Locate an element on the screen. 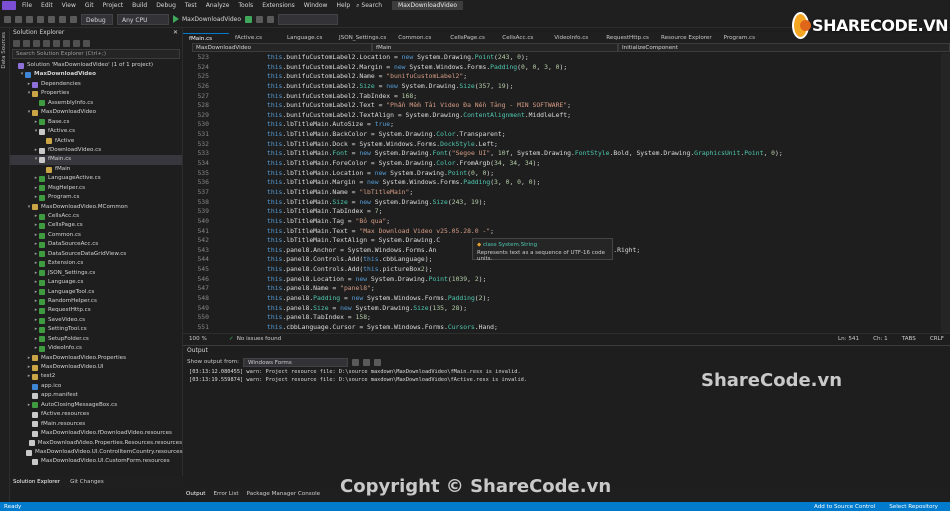 Image resolution: width=950 pixels, height=511 pixels. close-icon: ✕ is located at coordinates (175, 33).